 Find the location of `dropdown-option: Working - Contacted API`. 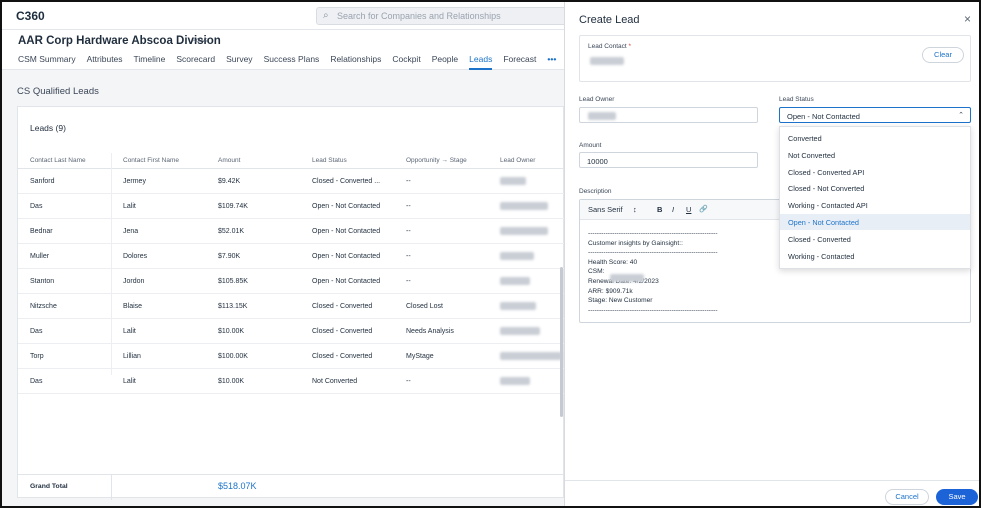

dropdown-option: Working - Contacted API is located at coordinates (875, 205).